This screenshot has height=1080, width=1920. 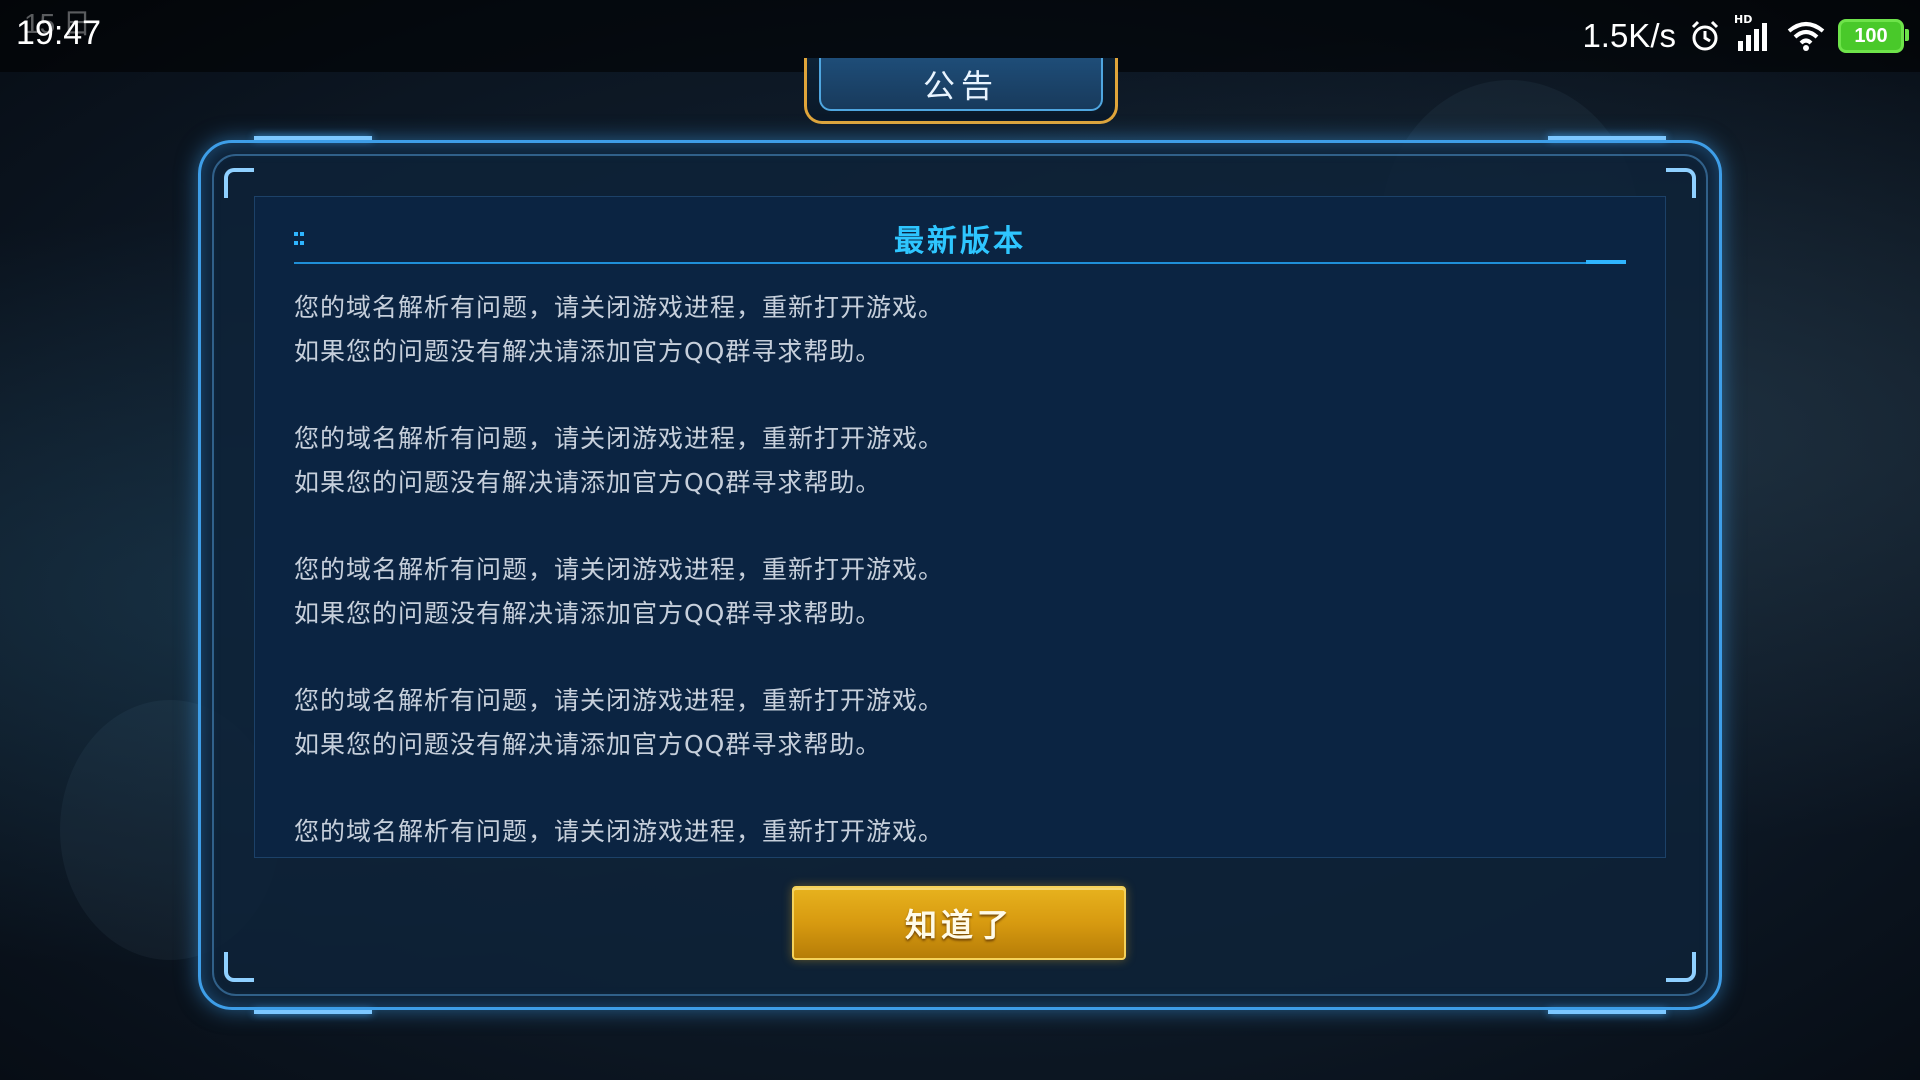 I want to click on frame-accent-bottom-right, so click(x=1607, y=1012).